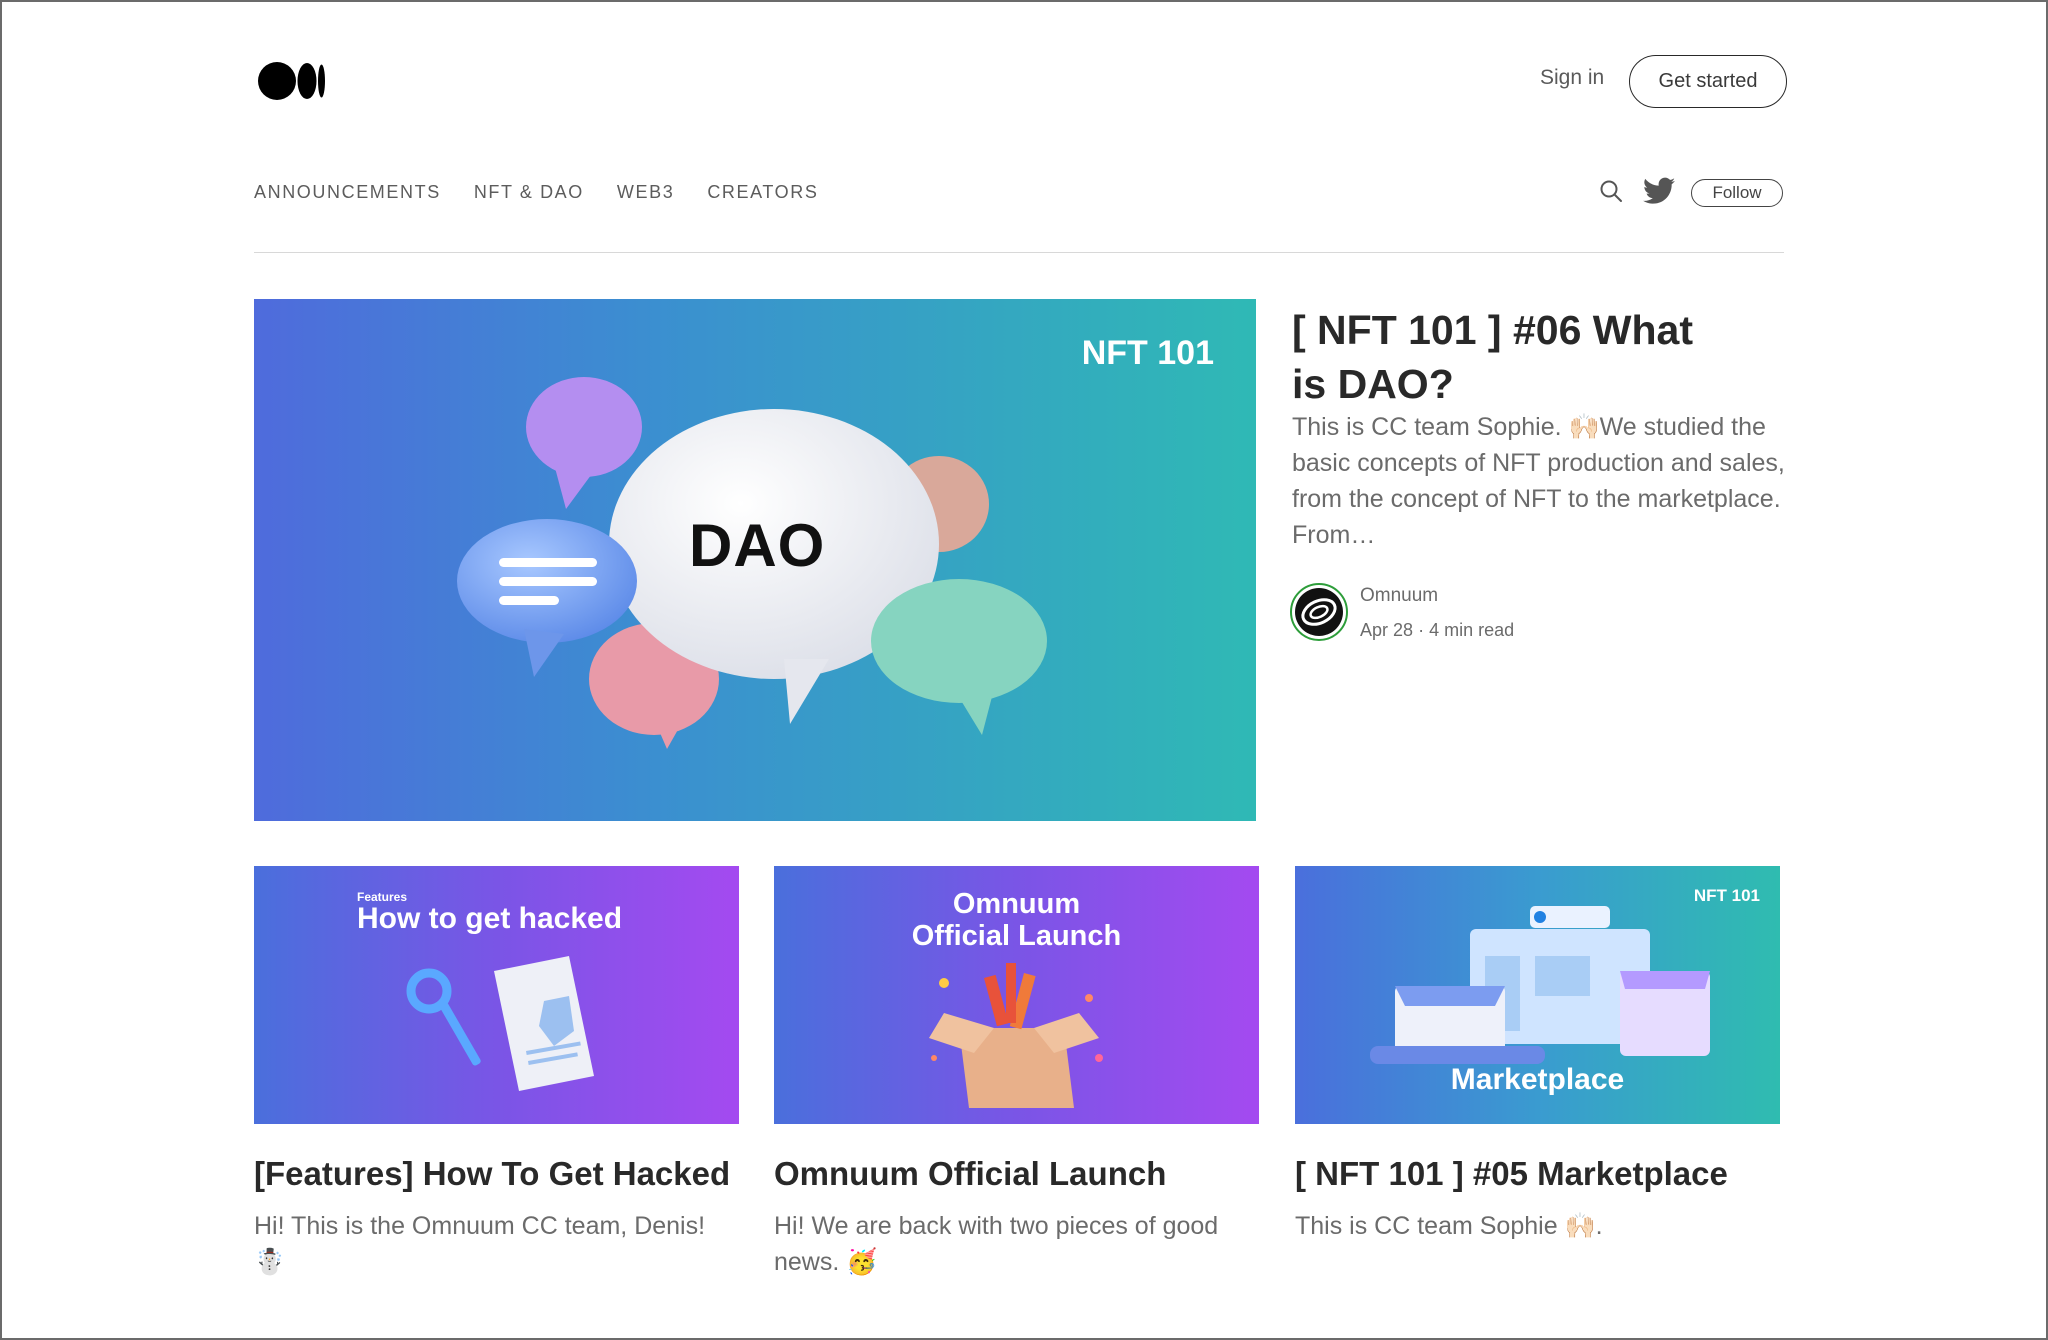 This screenshot has height=1340, width=2048. Describe the element at coordinates (645, 192) in the screenshot. I see `nav-item-web3: WEB3` at that location.